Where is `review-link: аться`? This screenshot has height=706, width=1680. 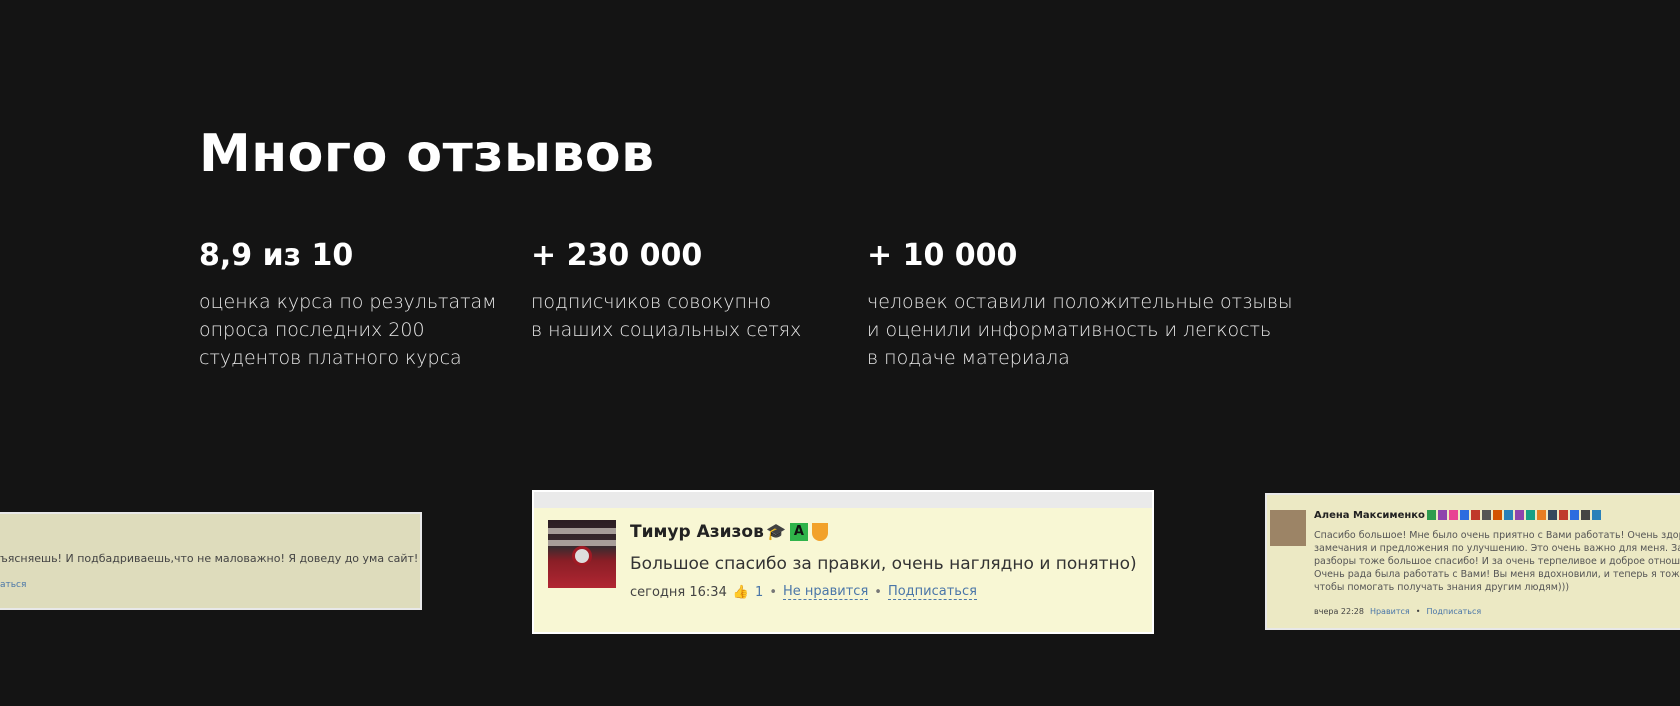 review-link: аться is located at coordinates (13, 585).